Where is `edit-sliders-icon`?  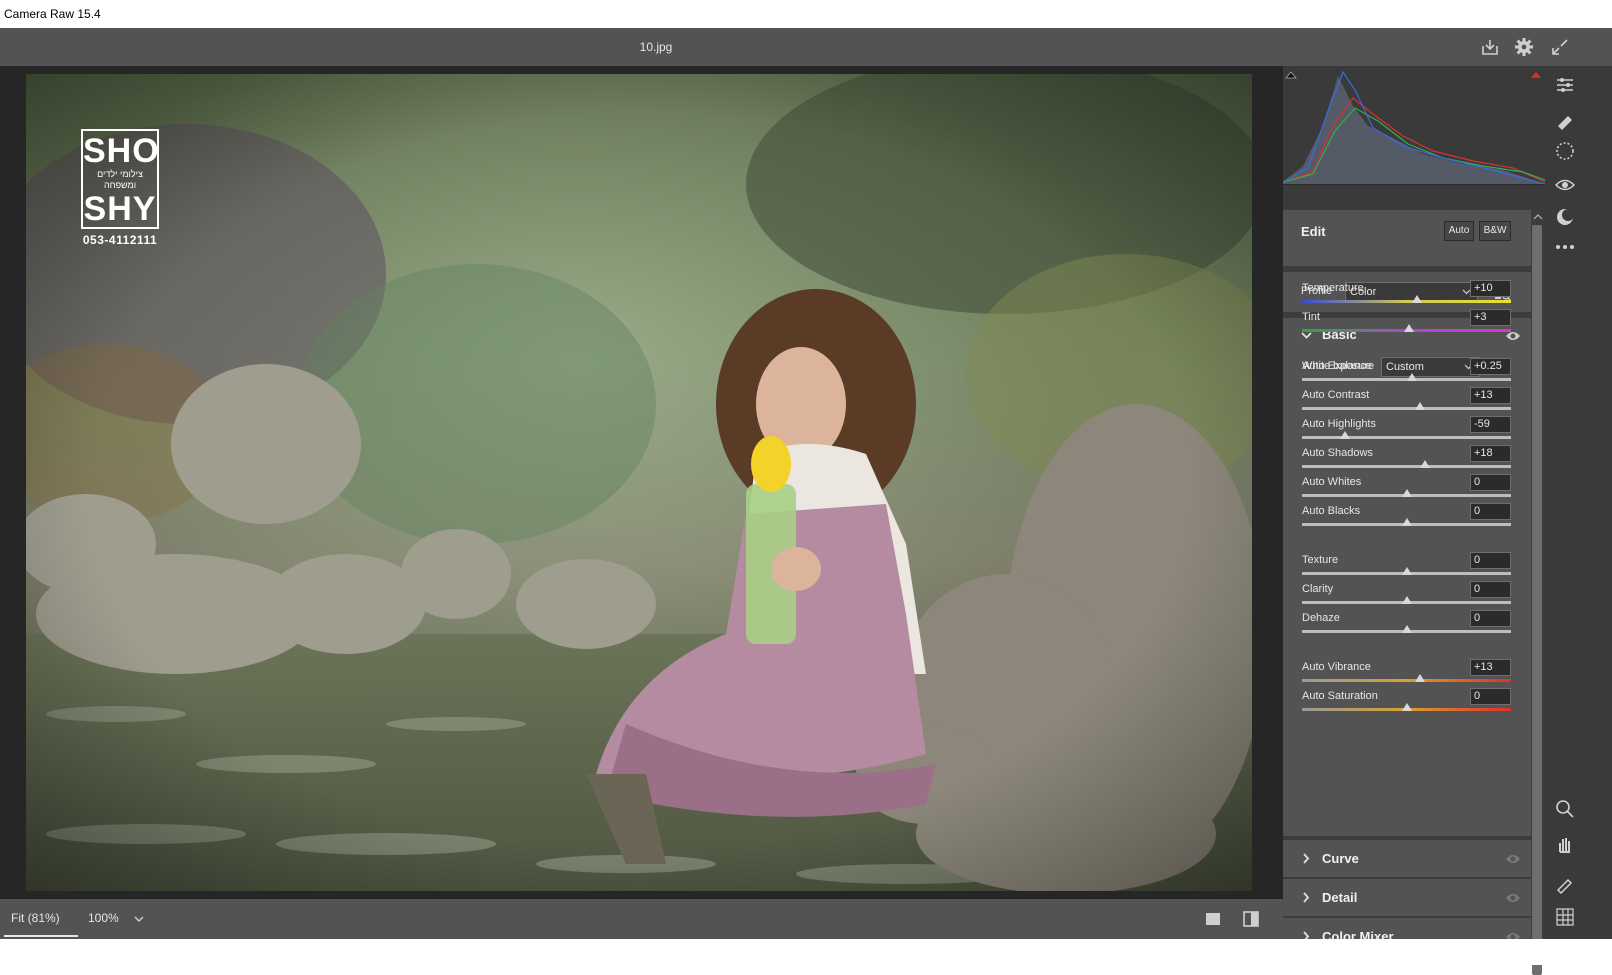 edit-sliders-icon is located at coordinates (1565, 85).